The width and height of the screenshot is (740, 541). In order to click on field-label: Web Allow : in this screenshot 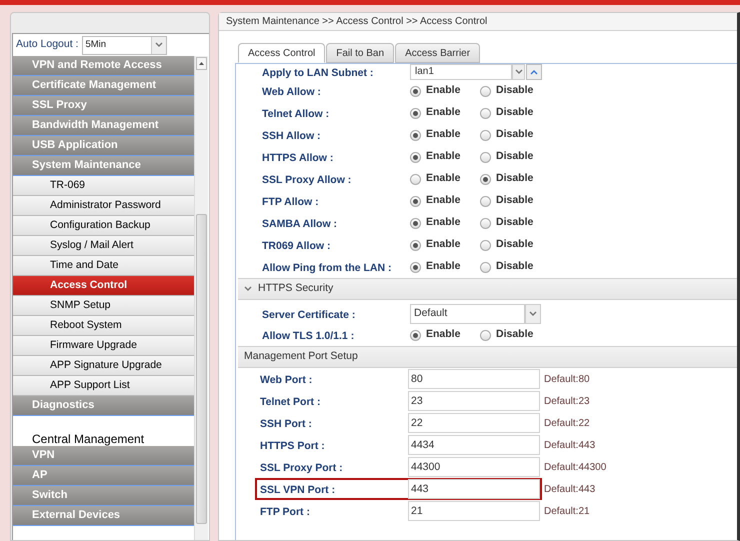, I will do `click(291, 92)`.